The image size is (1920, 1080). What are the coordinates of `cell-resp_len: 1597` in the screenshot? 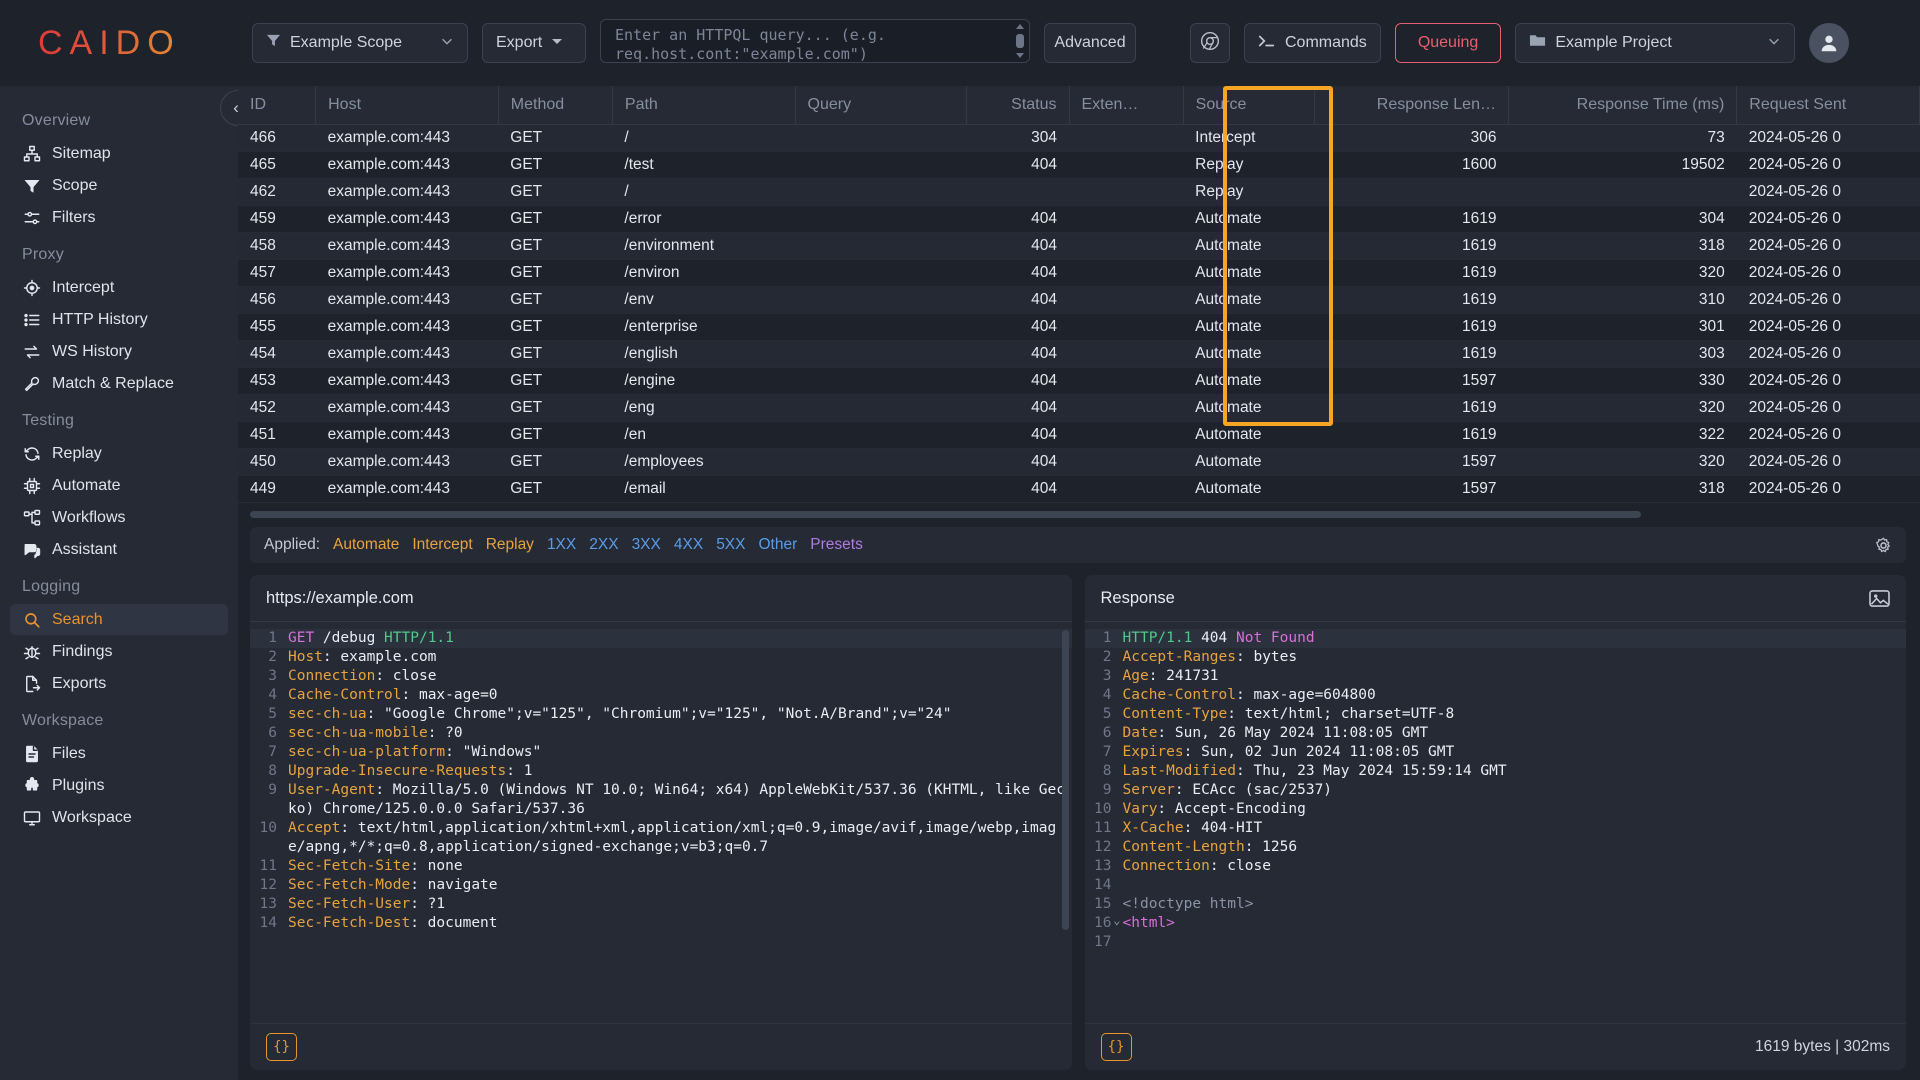 It's located at (1411, 381).